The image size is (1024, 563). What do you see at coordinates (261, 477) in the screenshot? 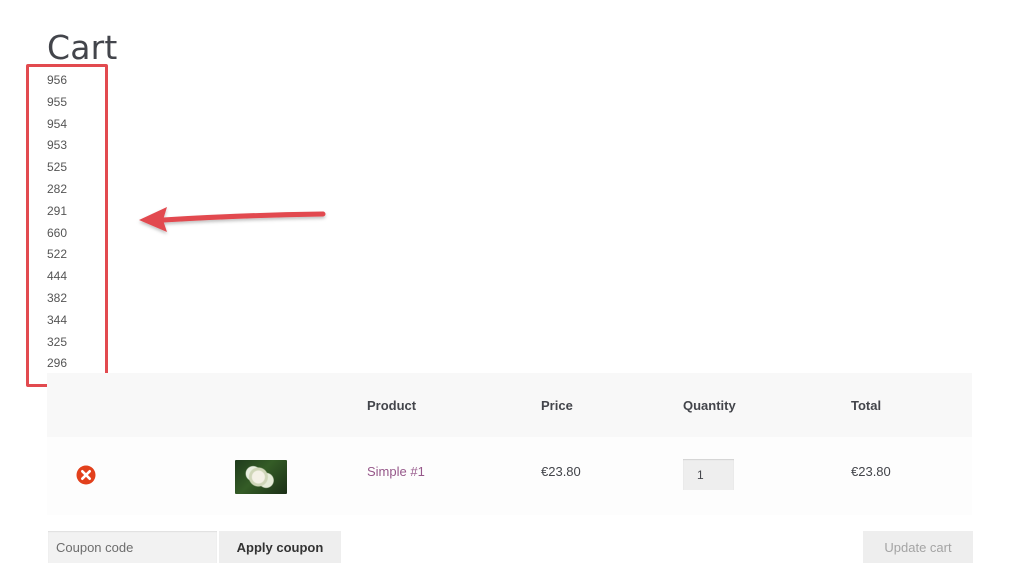
I see `product-thumbnail` at bounding box center [261, 477].